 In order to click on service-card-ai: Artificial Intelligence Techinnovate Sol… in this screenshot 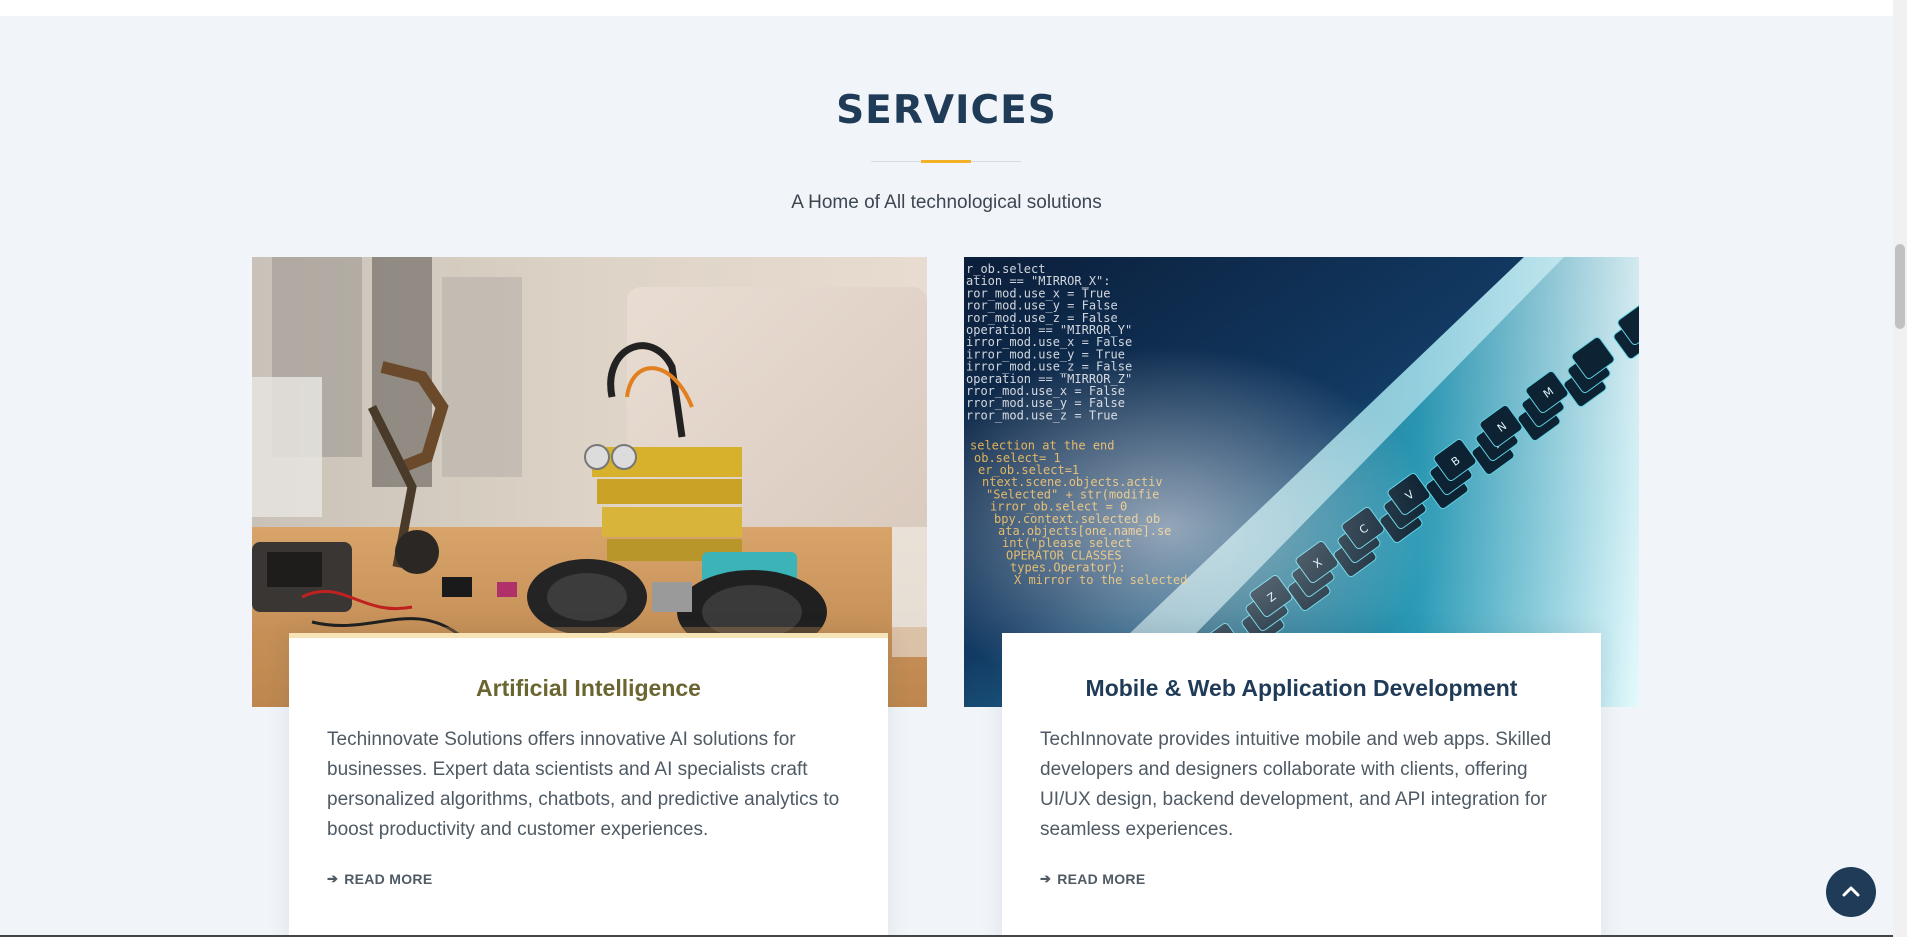, I will do `click(588, 785)`.